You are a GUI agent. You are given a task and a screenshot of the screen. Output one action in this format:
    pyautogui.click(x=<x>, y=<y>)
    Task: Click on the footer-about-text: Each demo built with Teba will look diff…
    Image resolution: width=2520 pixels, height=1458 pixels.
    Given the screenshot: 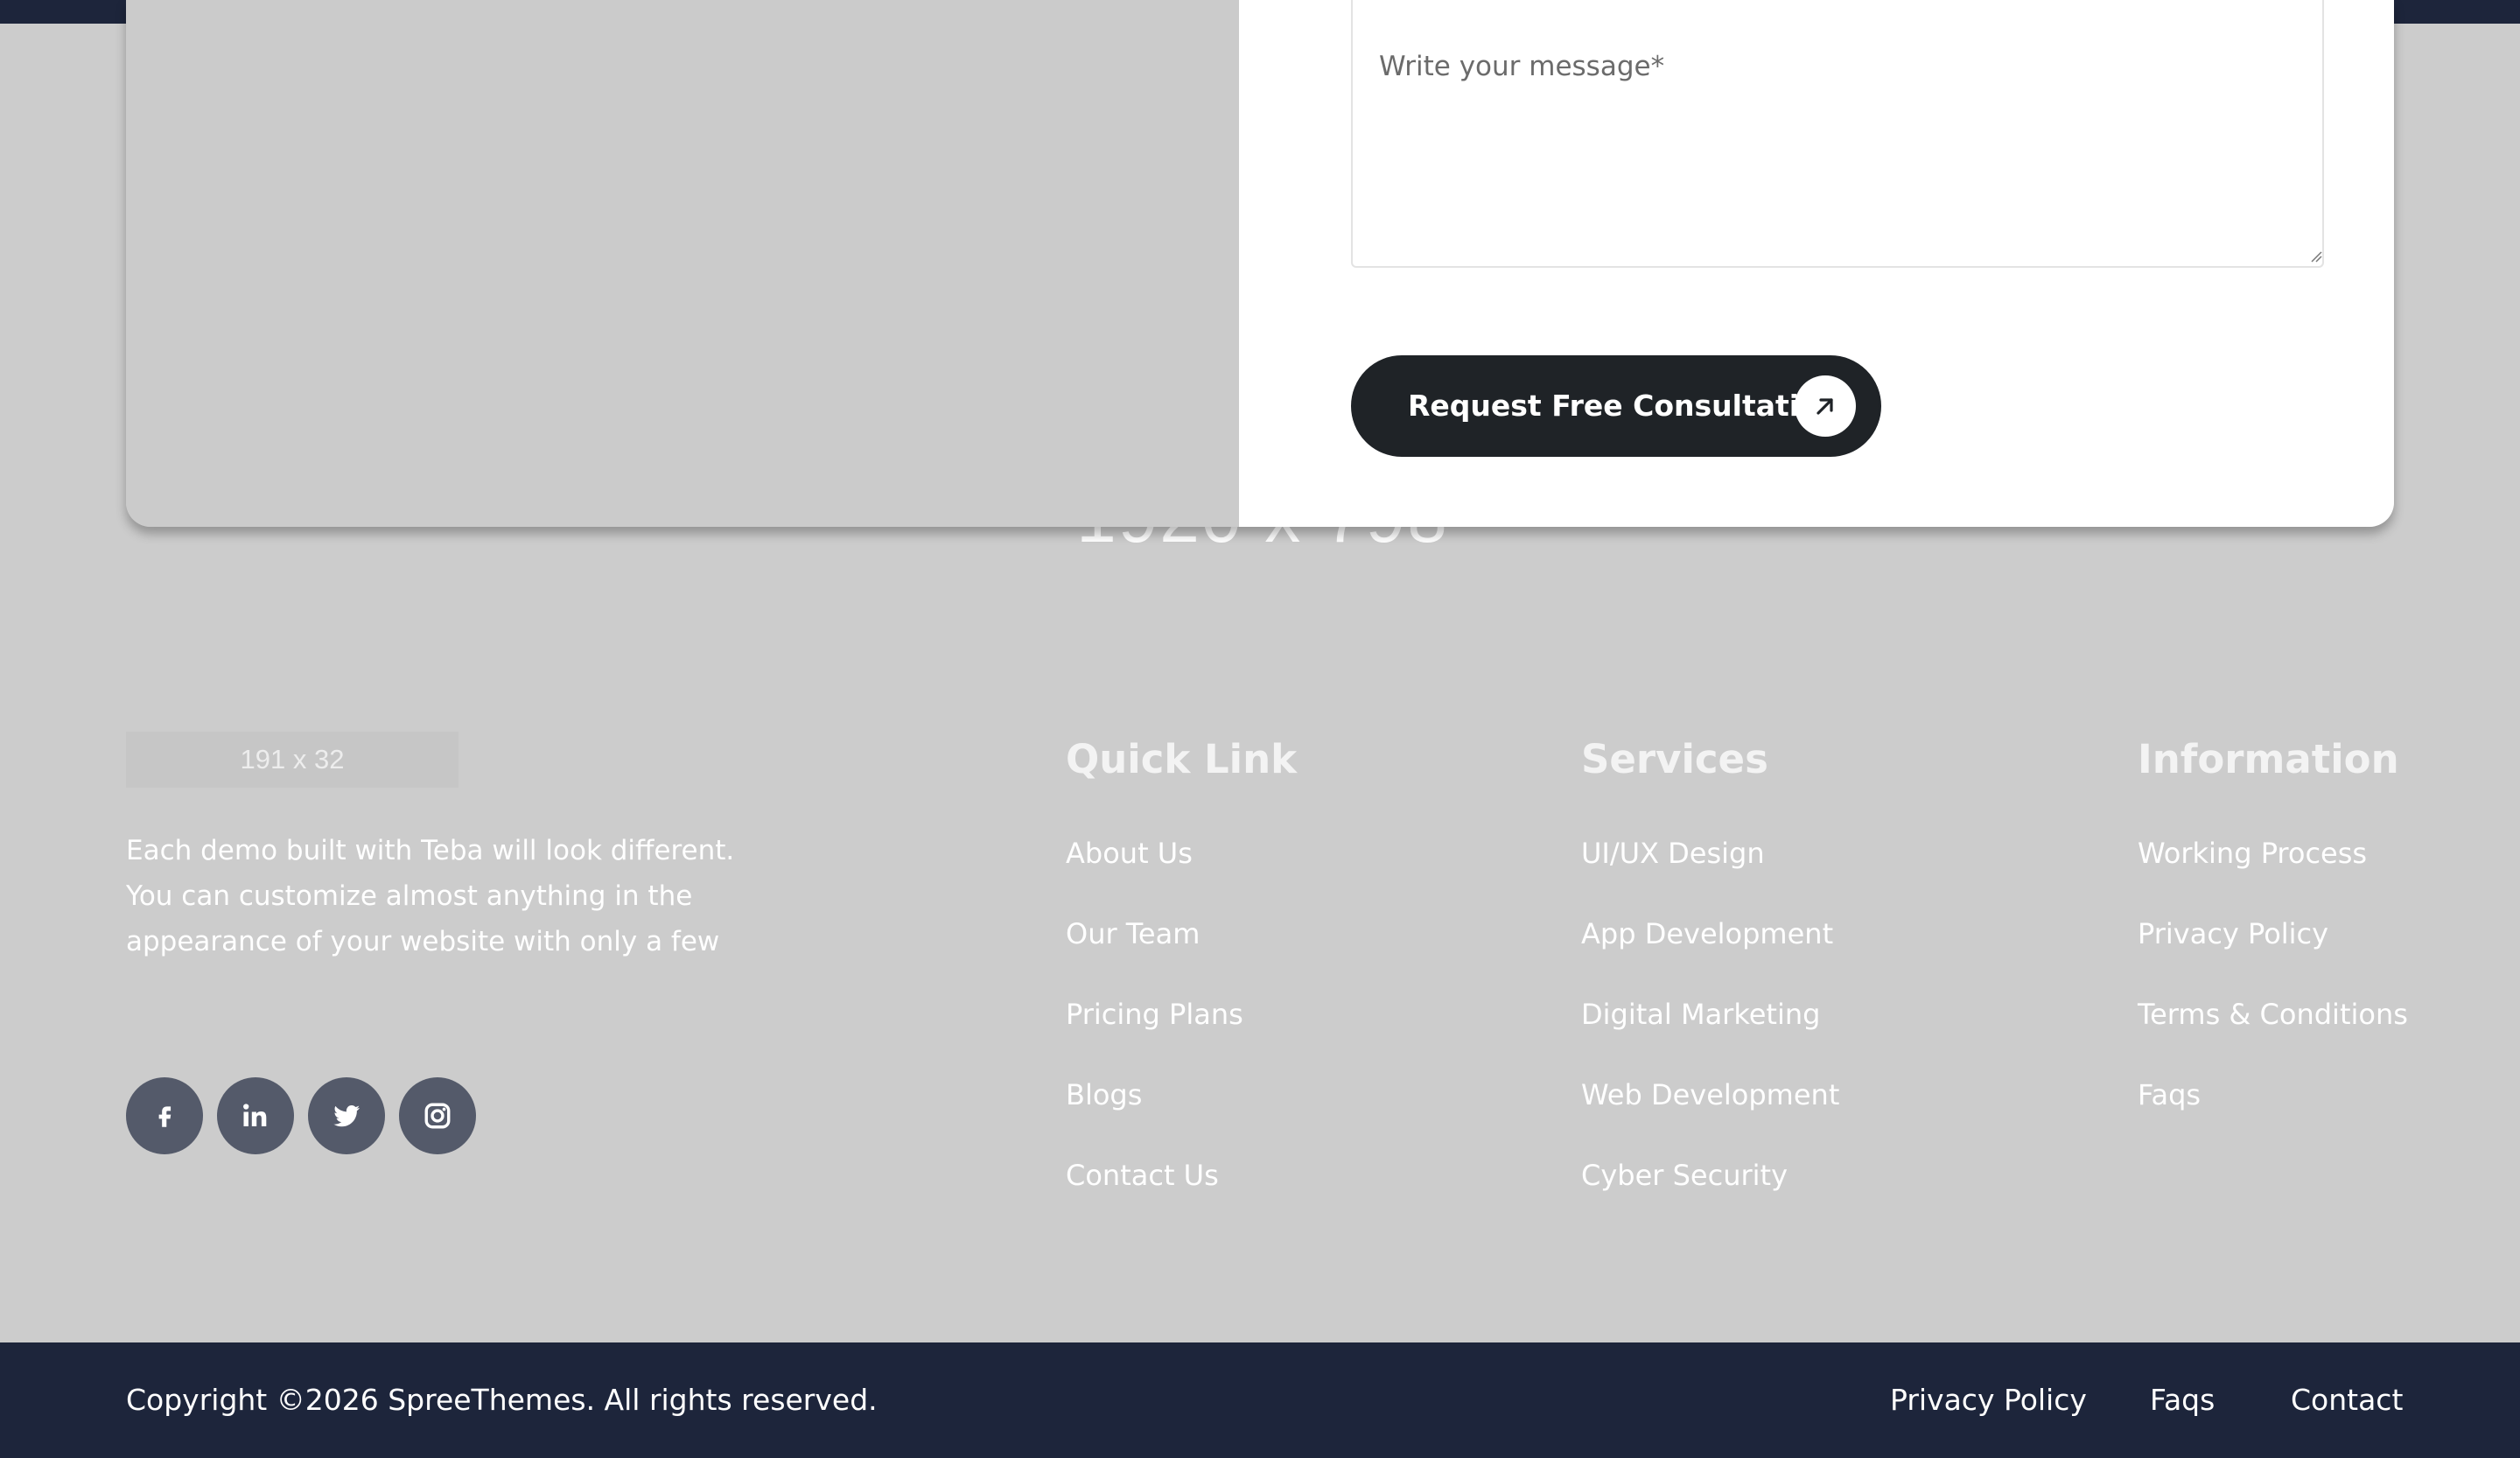 What is the action you would take?
    pyautogui.click(x=430, y=896)
    